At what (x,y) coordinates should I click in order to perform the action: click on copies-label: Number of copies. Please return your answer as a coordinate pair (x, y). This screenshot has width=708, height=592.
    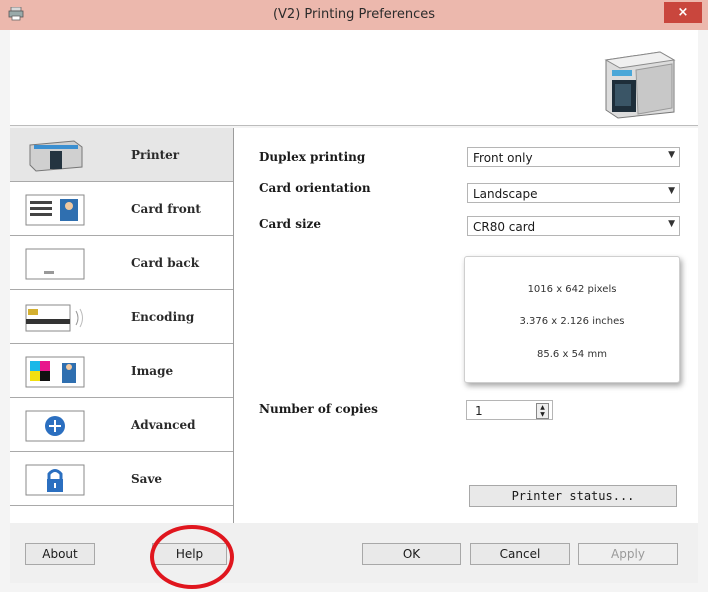
    Looking at the image, I should click on (318, 409).